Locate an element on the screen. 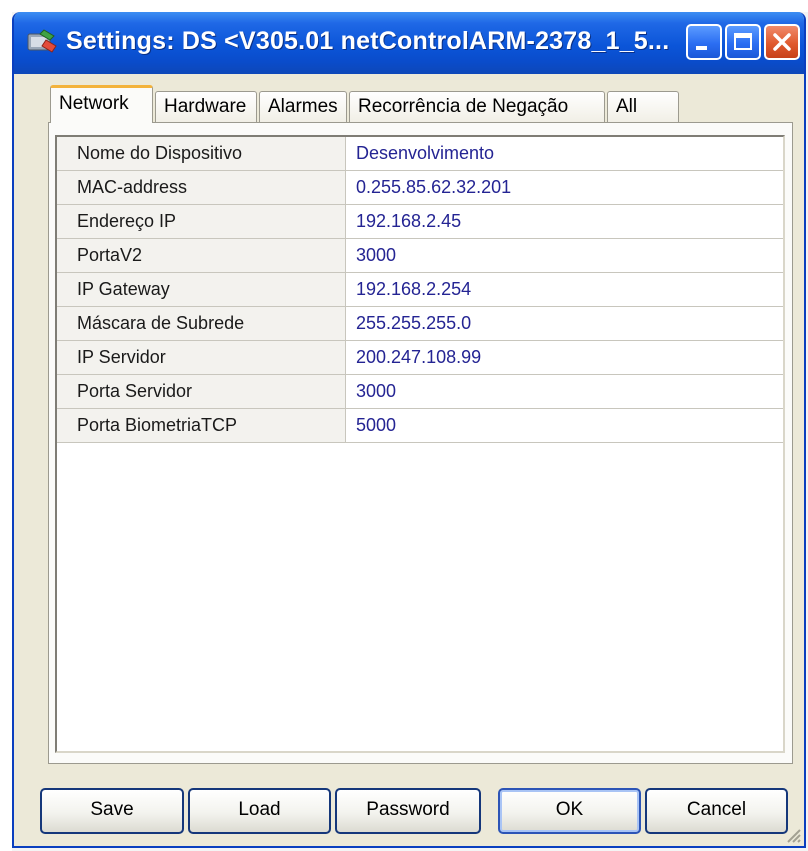 The width and height of the screenshot is (808, 851). tab-network: Network is located at coordinates (101, 104).